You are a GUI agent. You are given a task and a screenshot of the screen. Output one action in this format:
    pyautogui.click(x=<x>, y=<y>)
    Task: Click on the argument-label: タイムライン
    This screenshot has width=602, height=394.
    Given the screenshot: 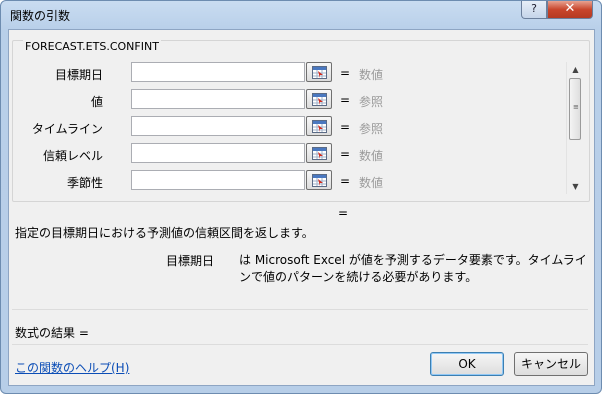 What is the action you would take?
    pyautogui.click(x=67, y=129)
    